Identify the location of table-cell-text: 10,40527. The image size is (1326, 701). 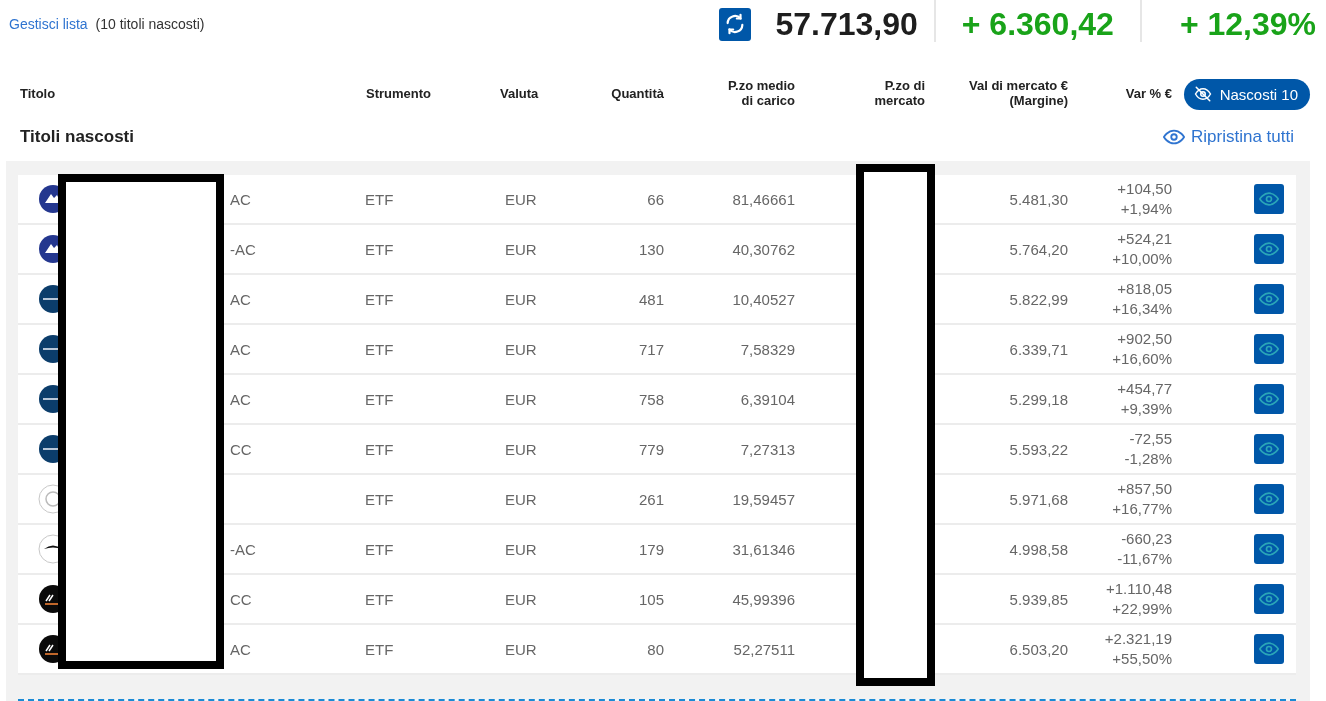
(763, 299).